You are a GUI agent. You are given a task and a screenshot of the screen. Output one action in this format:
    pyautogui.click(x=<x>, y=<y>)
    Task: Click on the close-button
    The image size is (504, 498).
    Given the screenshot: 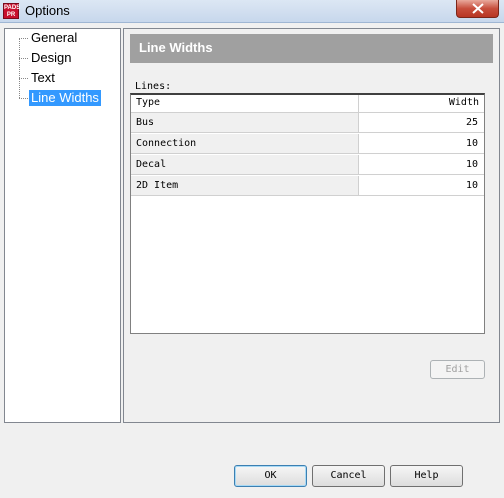 What is the action you would take?
    pyautogui.click(x=477, y=9)
    